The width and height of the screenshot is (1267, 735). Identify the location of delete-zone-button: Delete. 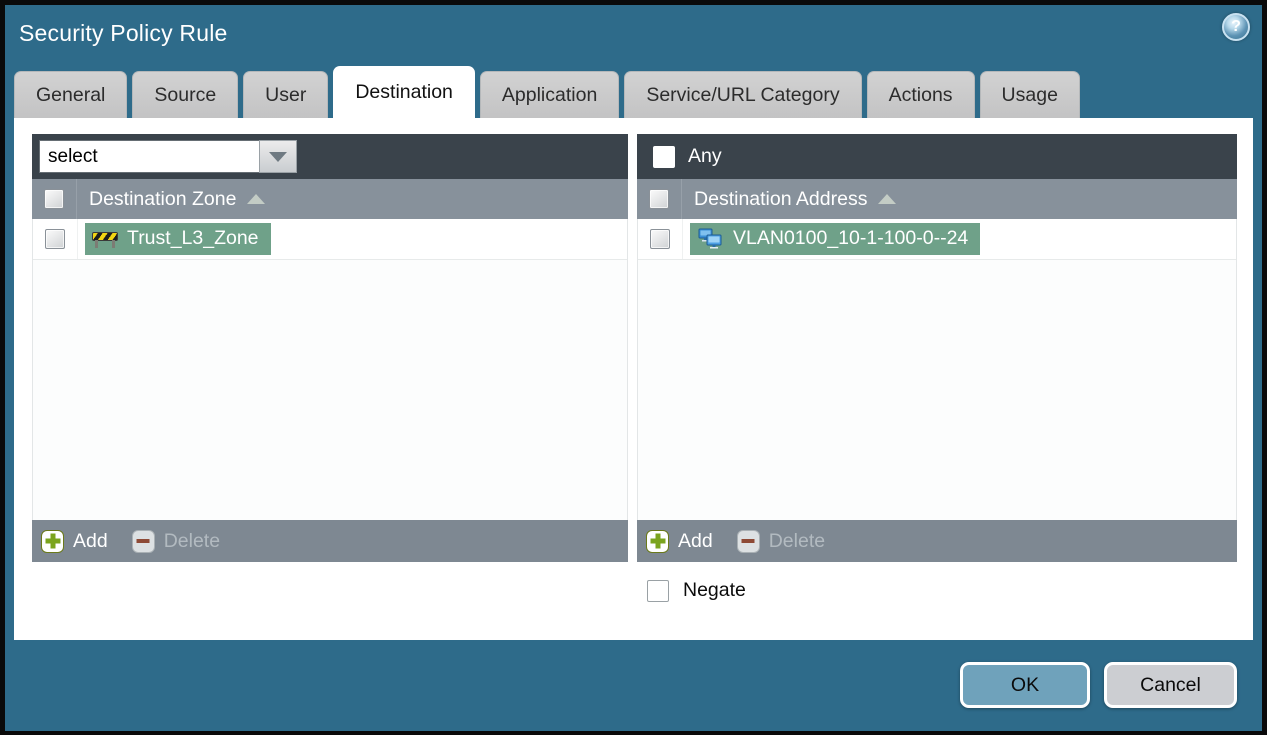
(176, 541).